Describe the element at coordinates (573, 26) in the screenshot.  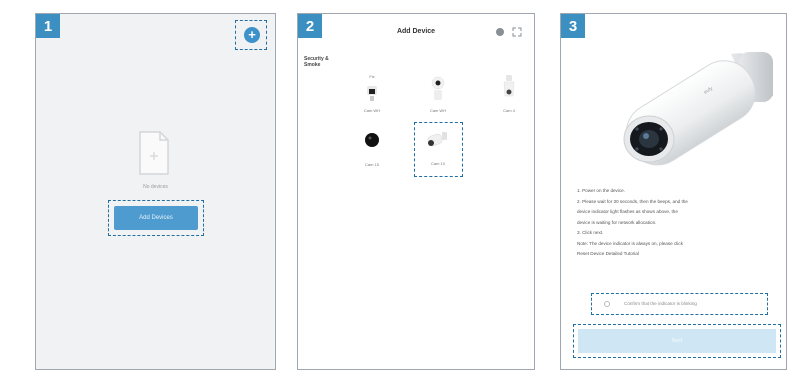
I see `step-number-badge: 3` at that location.